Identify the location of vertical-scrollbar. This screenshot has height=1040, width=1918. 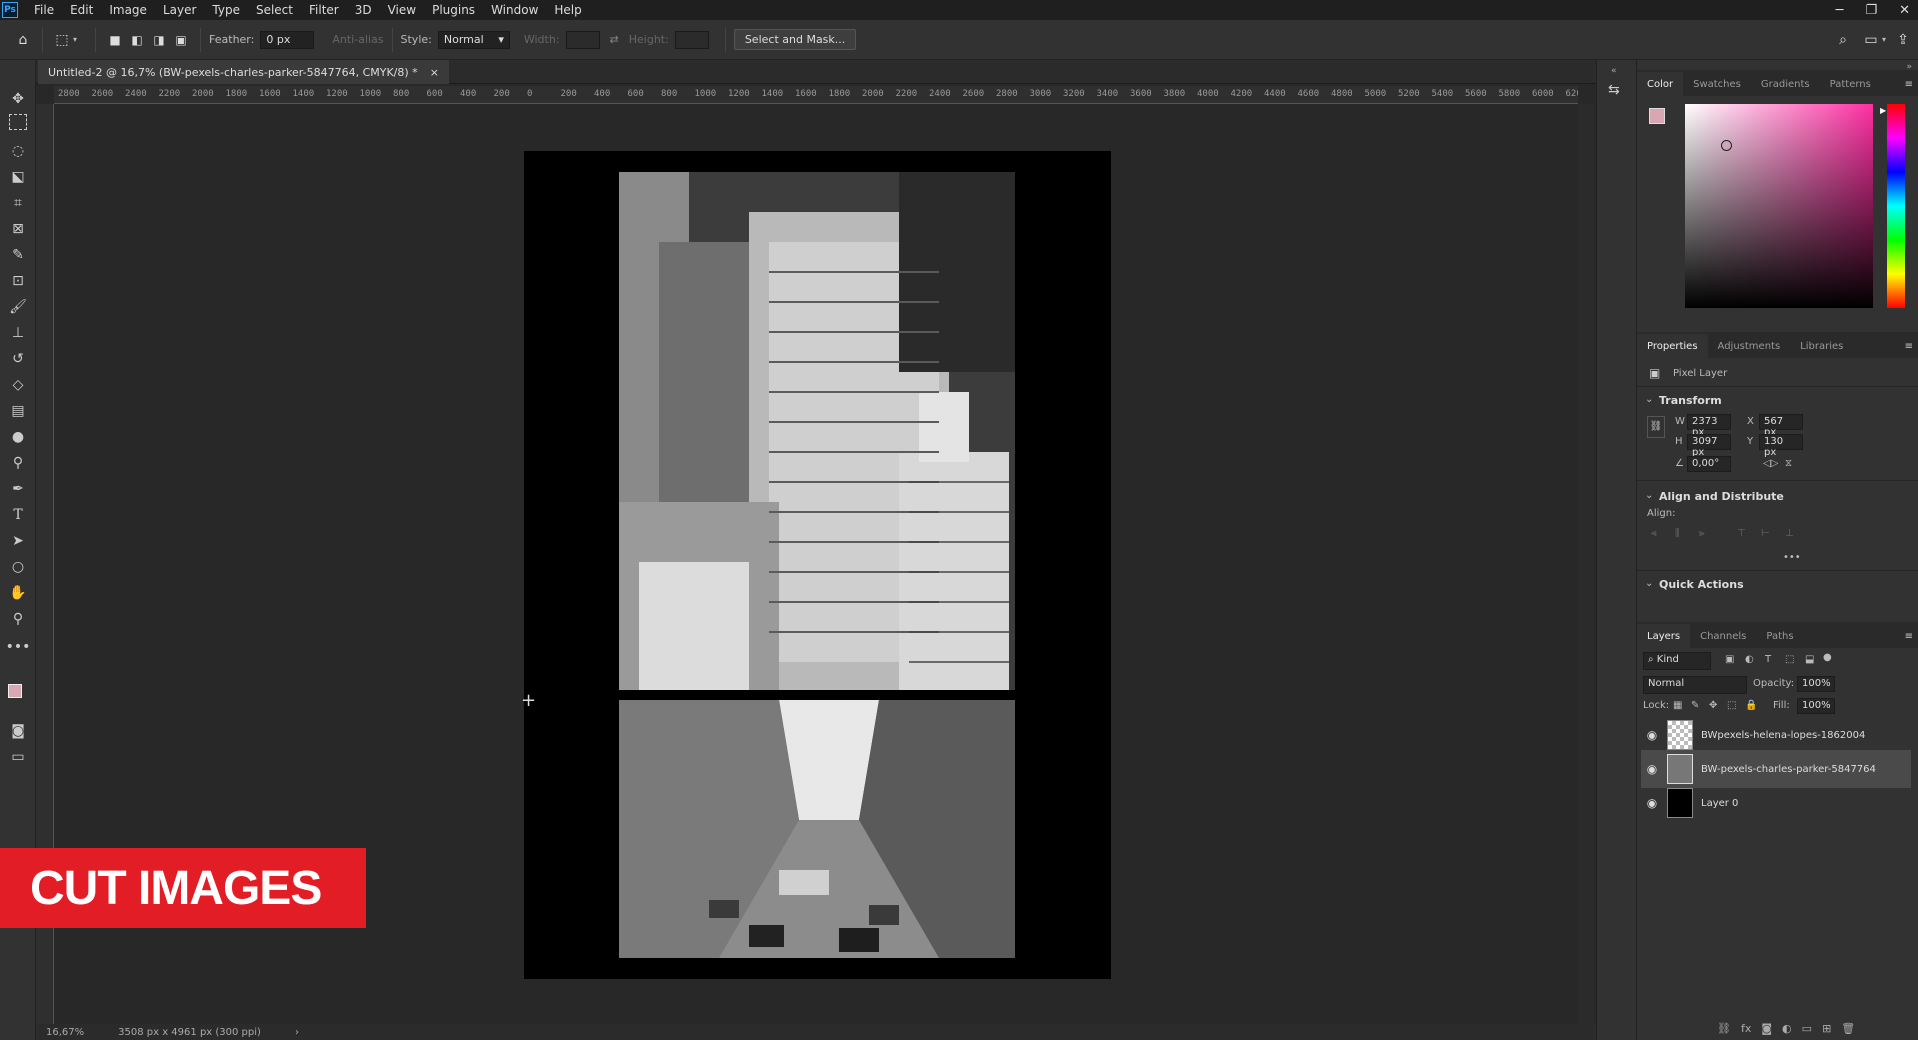
(1586, 564).